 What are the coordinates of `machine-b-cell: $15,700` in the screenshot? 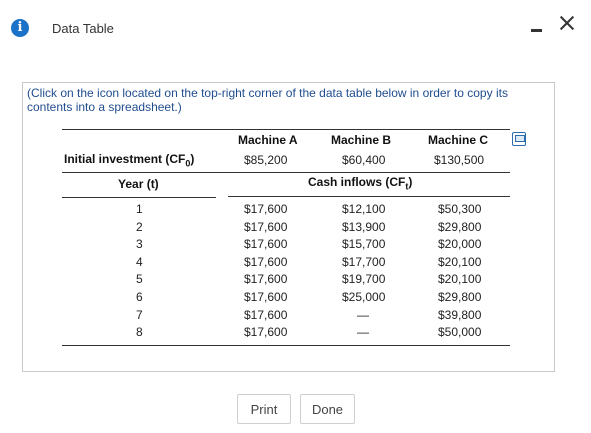 It's located at (364, 244).